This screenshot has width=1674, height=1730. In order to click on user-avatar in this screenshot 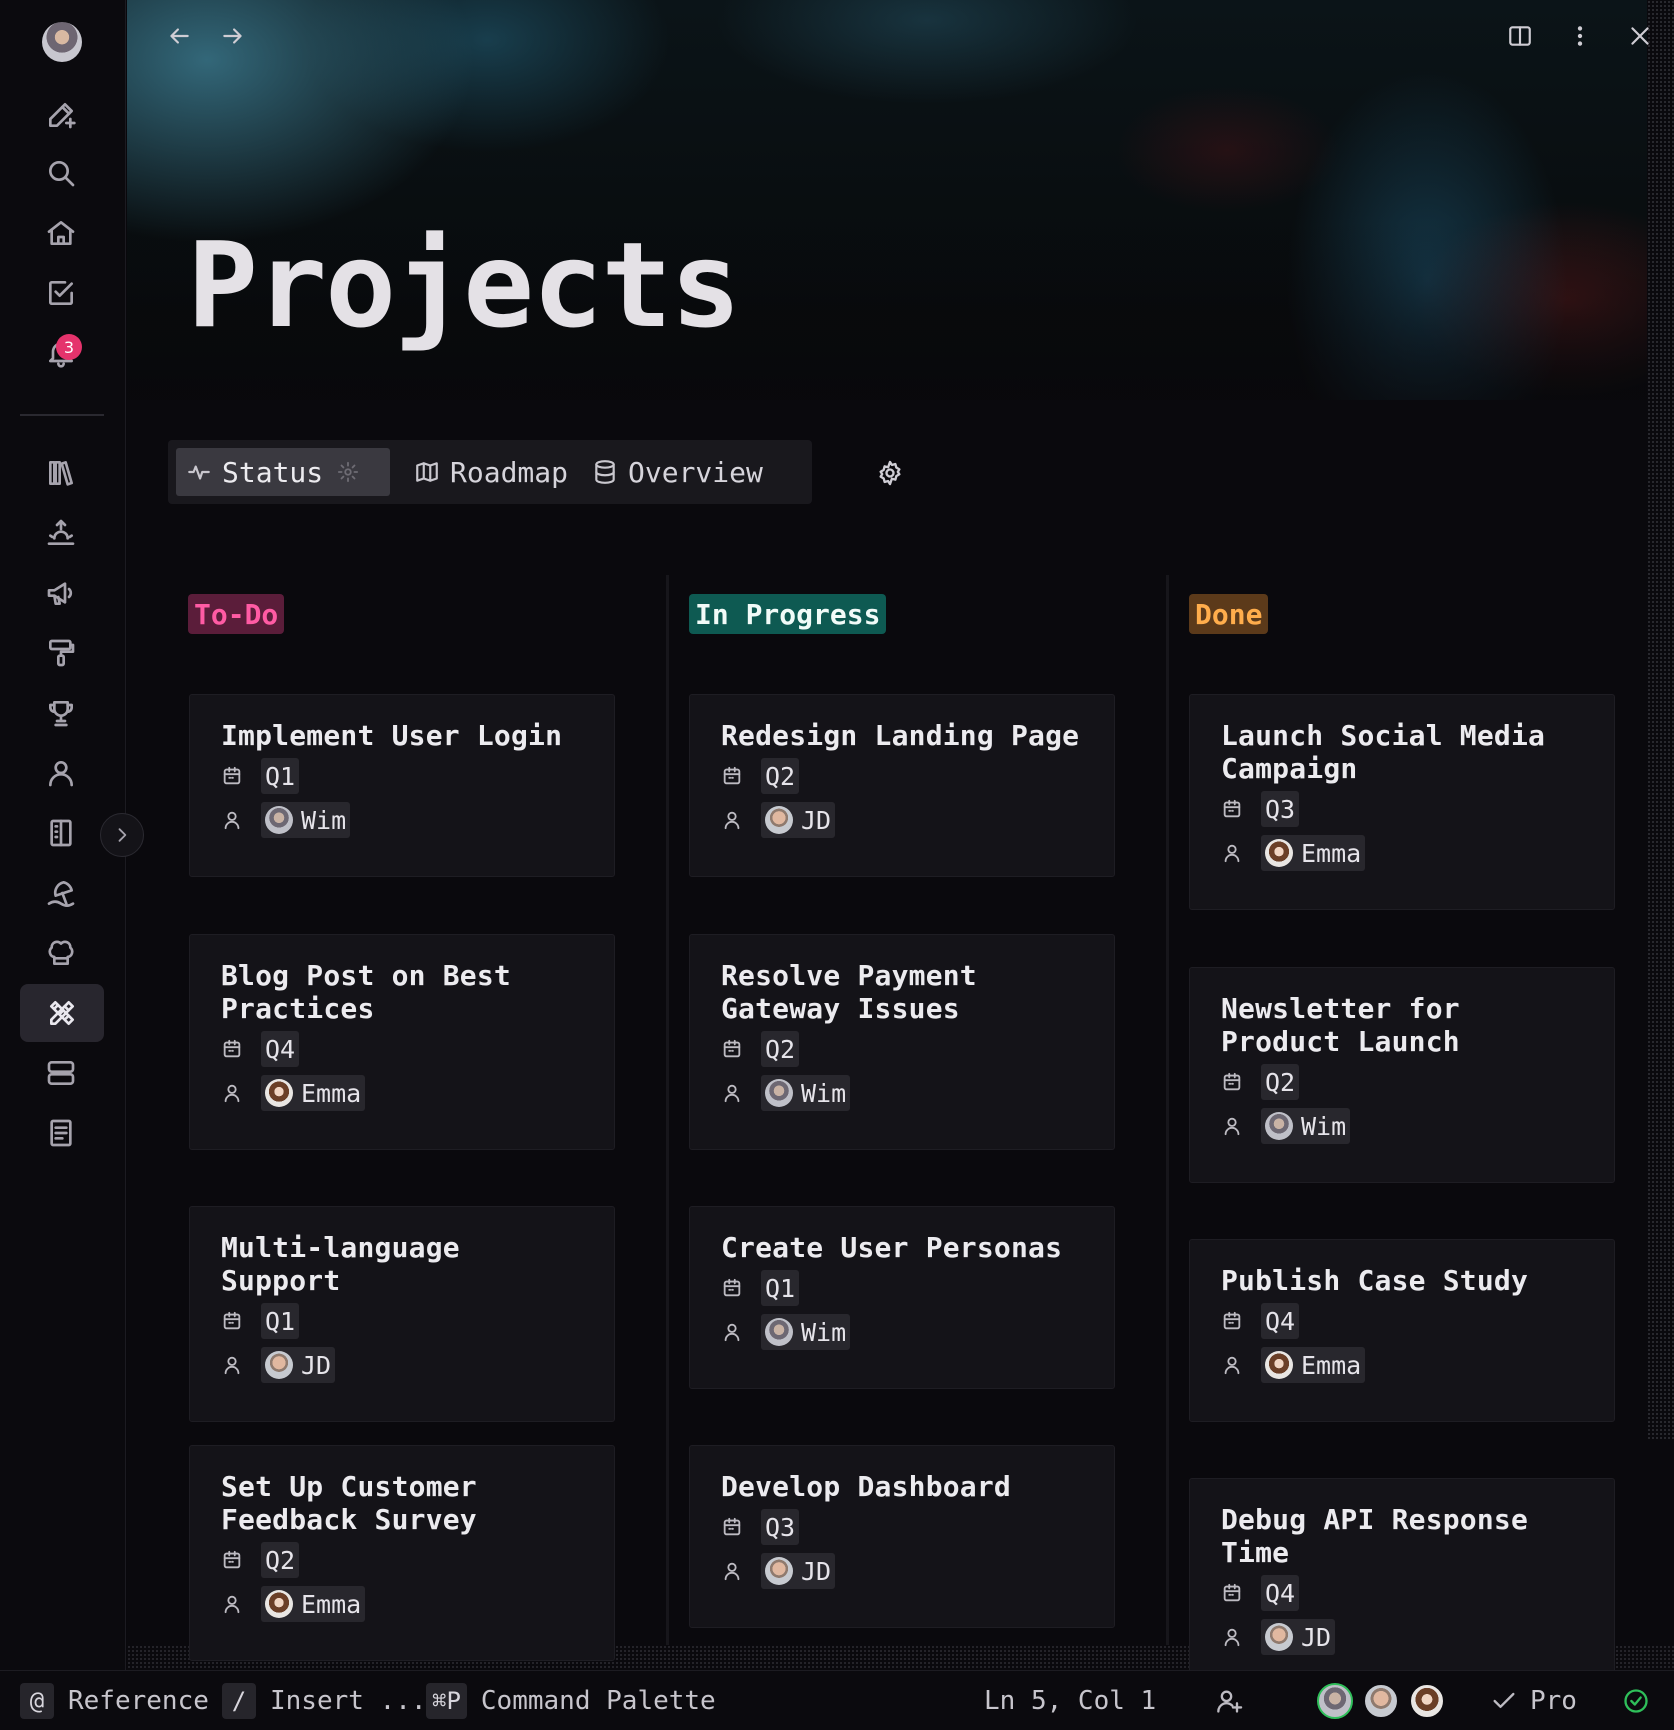, I will do `click(62, 42)`.